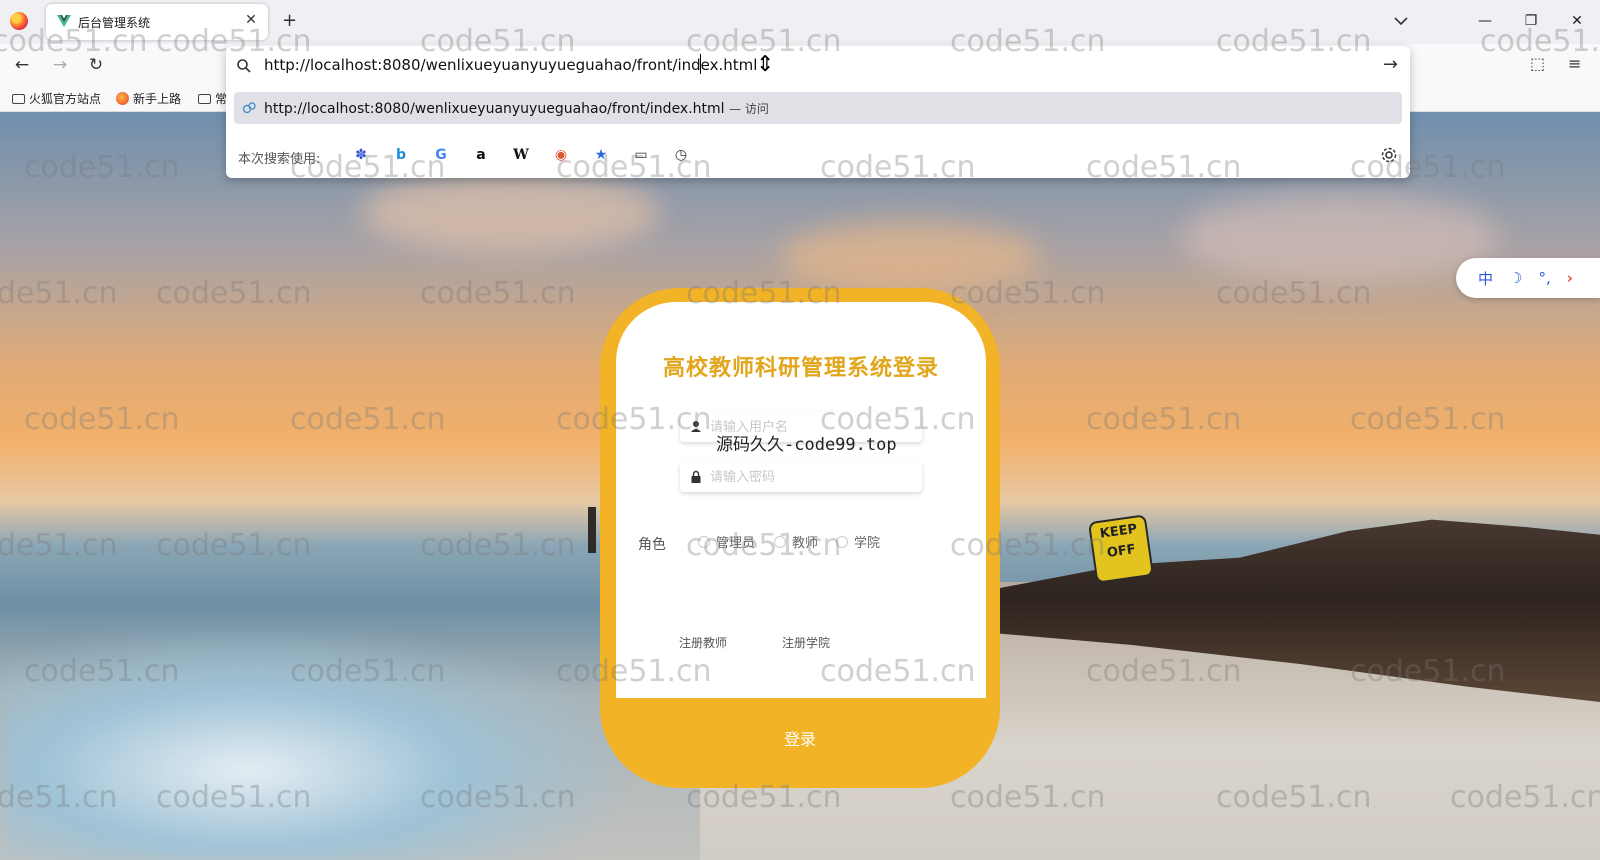  Describe the element at coordinates (251, 20) in the screenshot. I see `tab-close-icon: ✕` at that location.